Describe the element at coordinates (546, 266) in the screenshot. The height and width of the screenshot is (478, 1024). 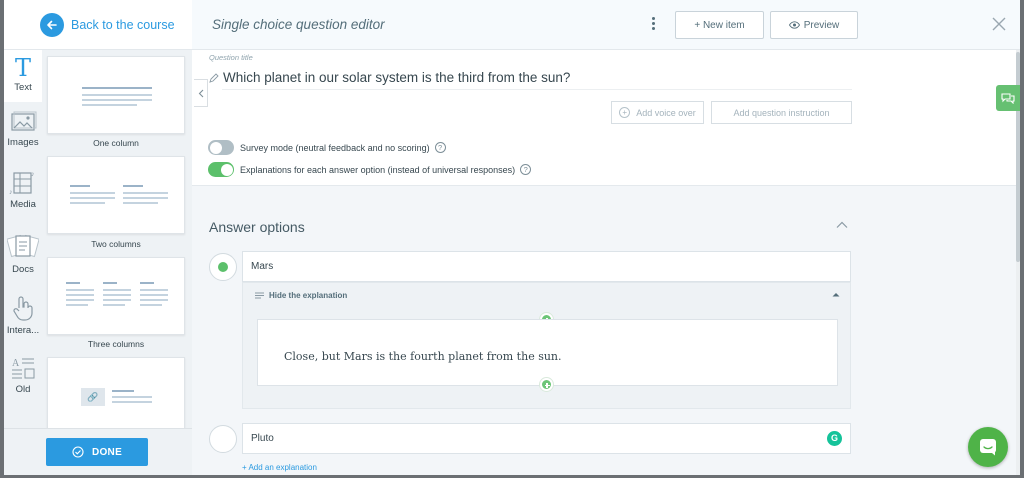
I see `answer-option-mars: Mars` at that location.